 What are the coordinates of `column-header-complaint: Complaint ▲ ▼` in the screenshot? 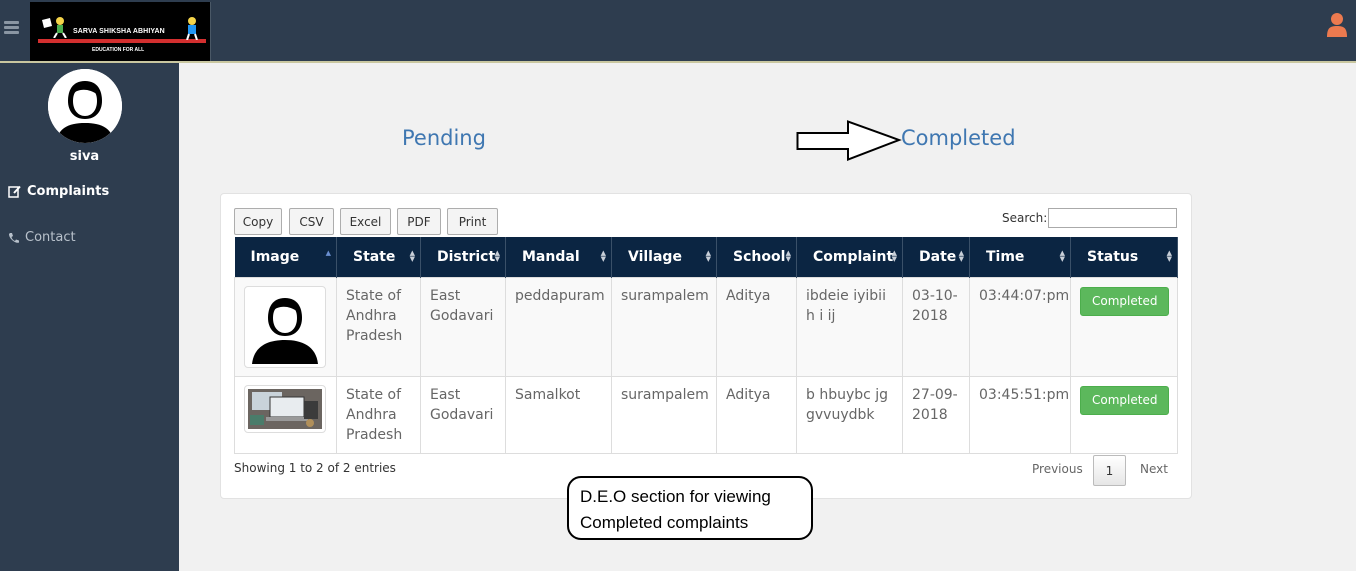 It's located at (849, 257).